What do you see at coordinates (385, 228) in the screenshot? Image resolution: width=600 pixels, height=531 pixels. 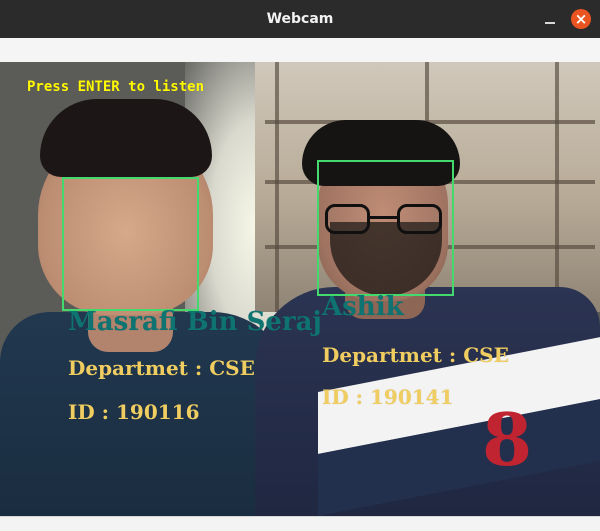 I see `face-detection-box-right` at bounding box center [385, 228].